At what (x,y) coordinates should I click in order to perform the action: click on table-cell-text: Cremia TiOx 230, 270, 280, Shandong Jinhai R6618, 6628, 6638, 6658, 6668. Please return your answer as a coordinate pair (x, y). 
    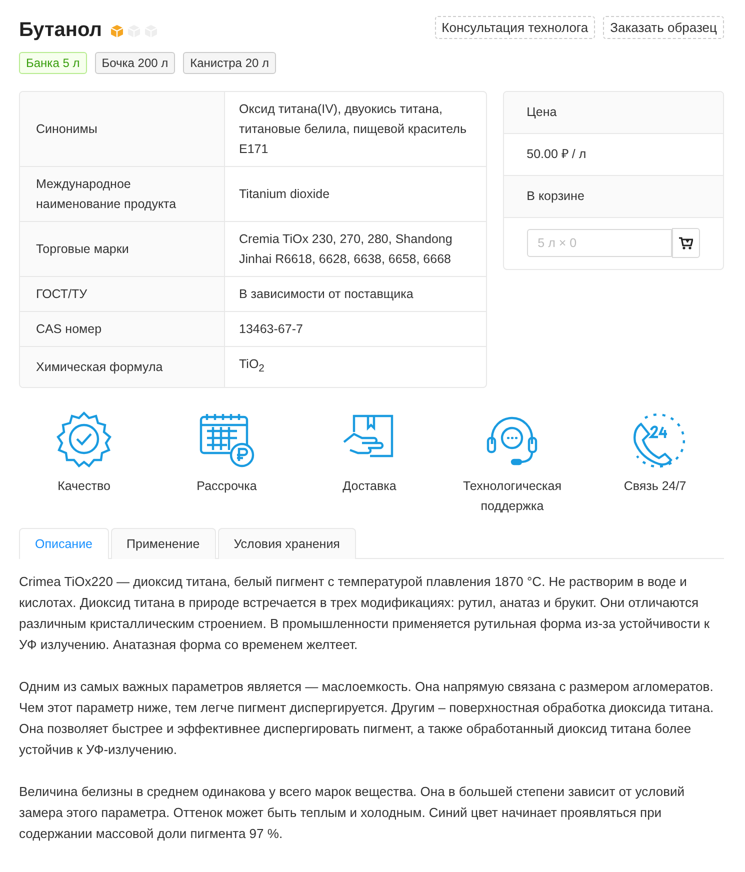
    Looking at the image, I should click on (346, 249).